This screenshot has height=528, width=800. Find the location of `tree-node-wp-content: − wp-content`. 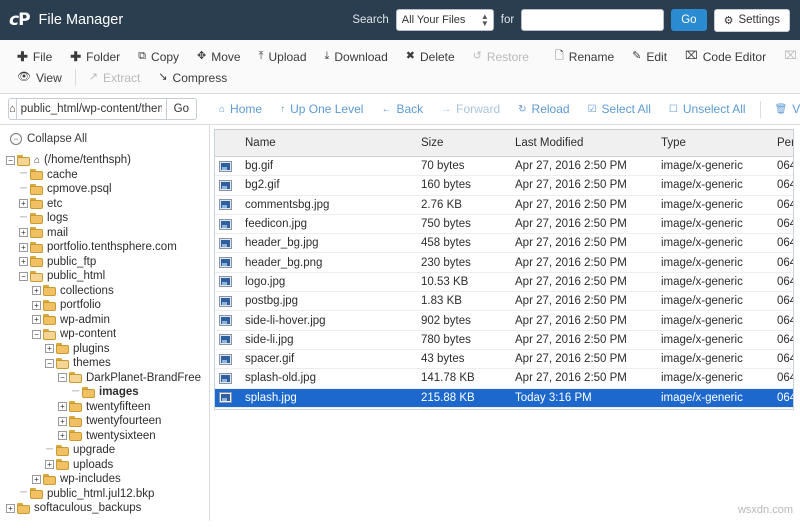

tree-node-wp-content: − wp-content is located at coordinates (107, 334).